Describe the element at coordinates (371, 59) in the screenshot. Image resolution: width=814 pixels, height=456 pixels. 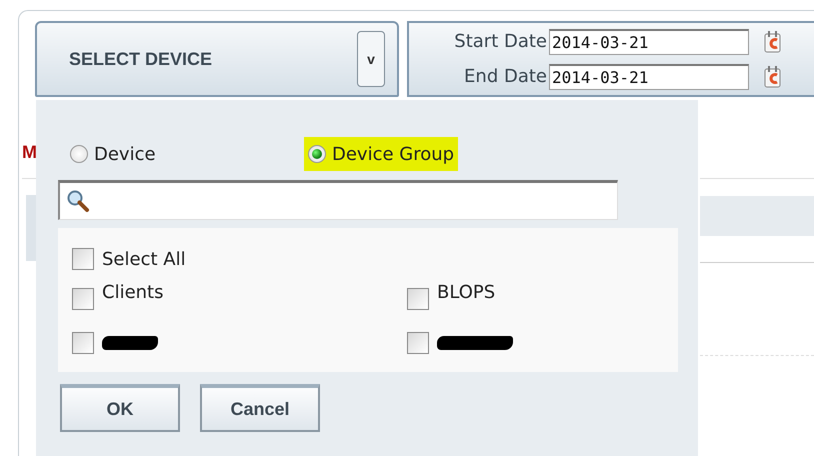
I see `dropdown-caret: v` at that location.